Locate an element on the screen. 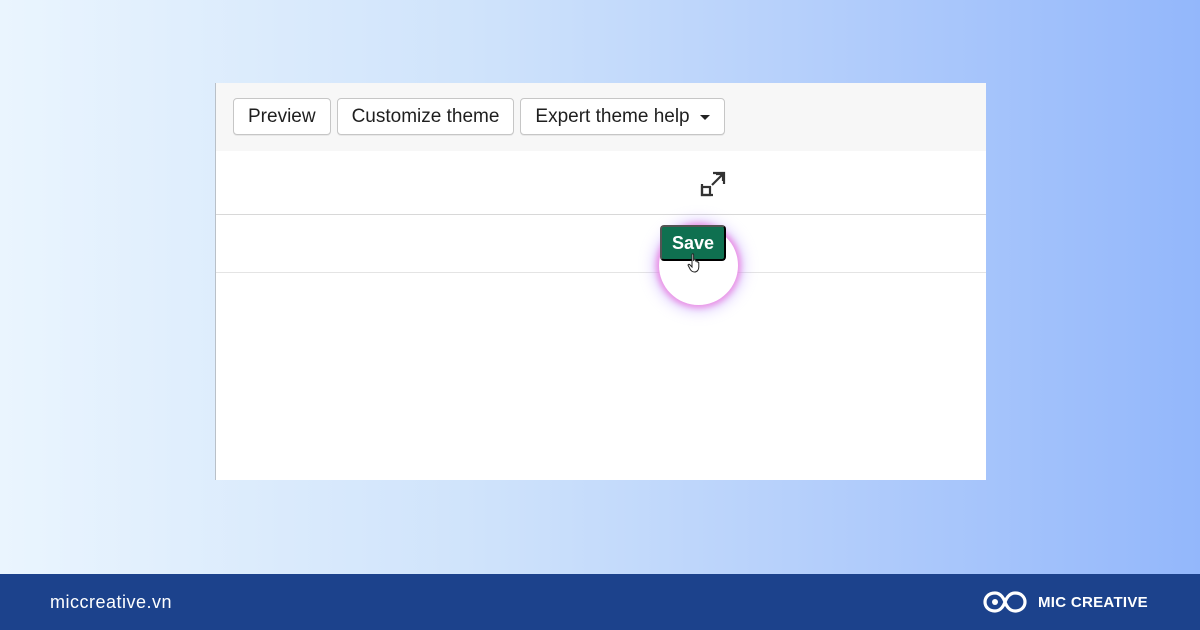  expert-theme-help-label: Expert theme help is located at coordinates (612, 116).